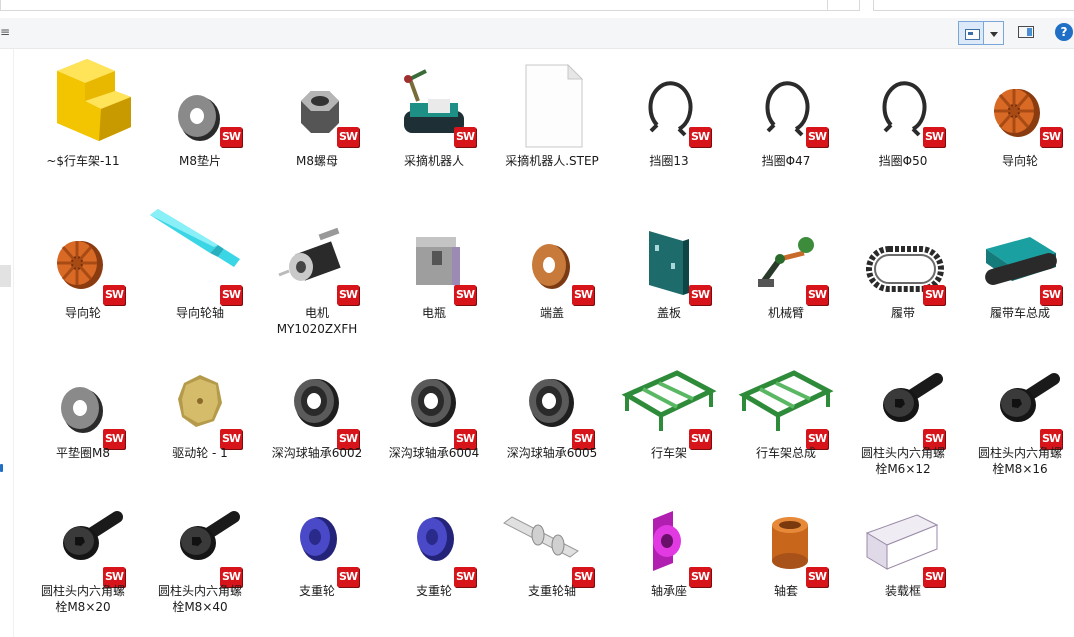 This screenshot has width=1074, height=637. What do you see at coordinates (785, 453) in the screenshot?
I see `file-name-label: 行车架总成` at bounding box center [785, 453].